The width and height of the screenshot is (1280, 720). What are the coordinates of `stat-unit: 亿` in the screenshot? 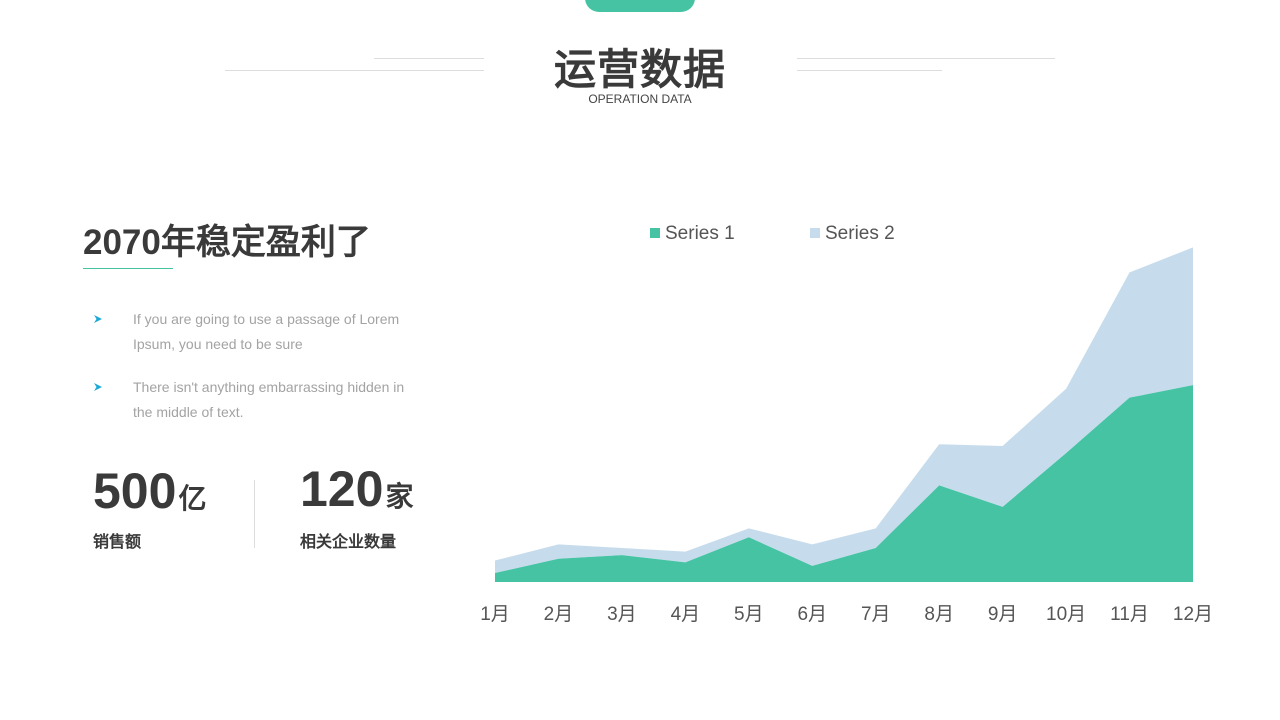 It's located at (192, 498).